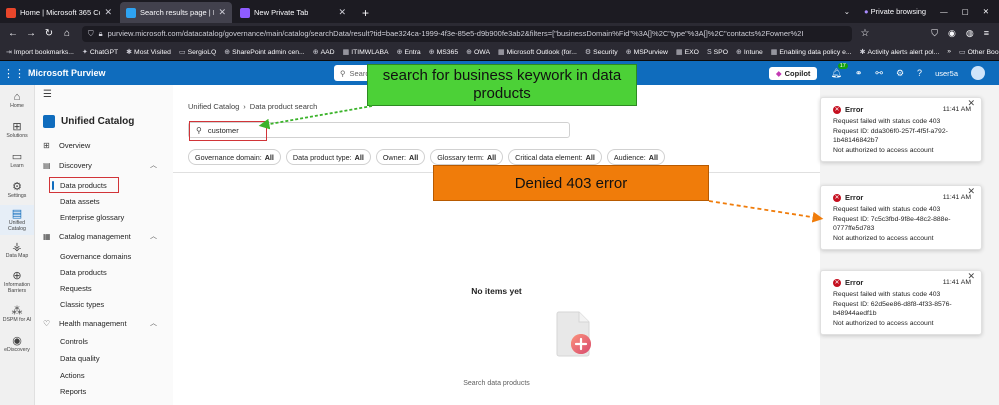 The image size is (999, 405). I want to click on bookmark-item: ⊕ AAD, so click(324, 52).